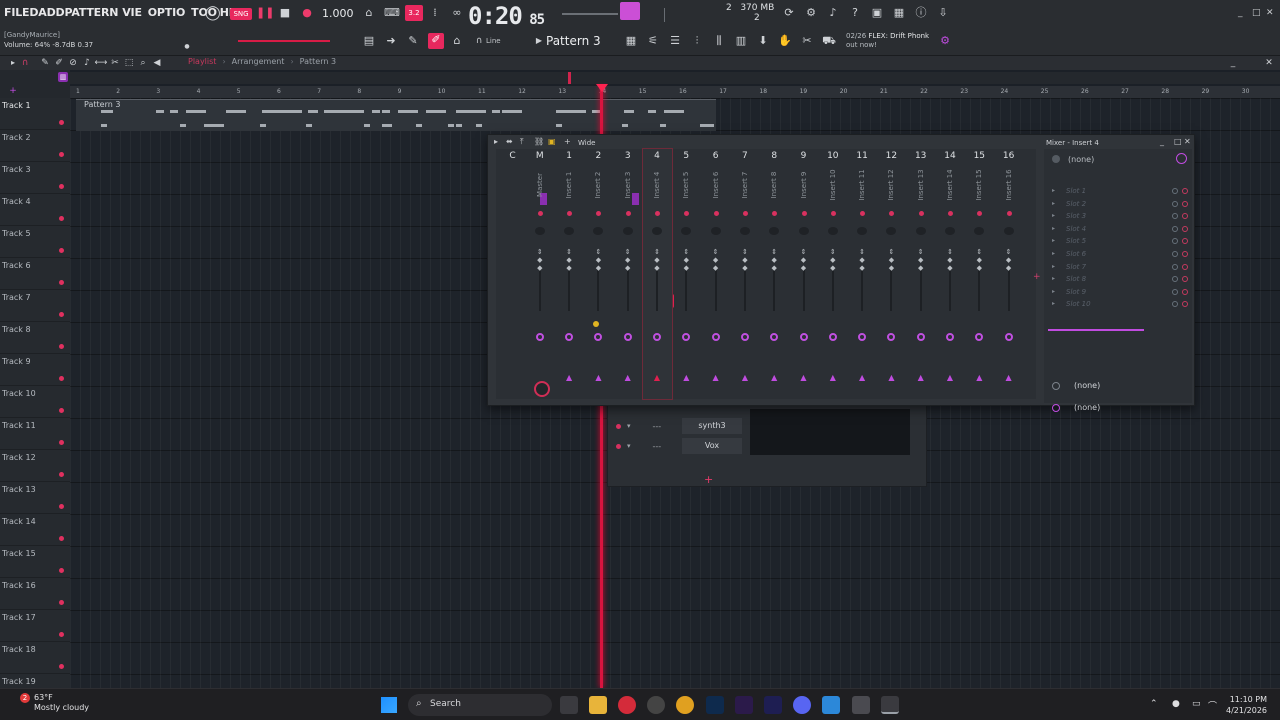 Image resolution: width=1280 pixels, height=720 pixels. Describe the element at coordinates (509, 141) in the screenshot. I see `mixer-arrow-icon: ⬌` at that location.